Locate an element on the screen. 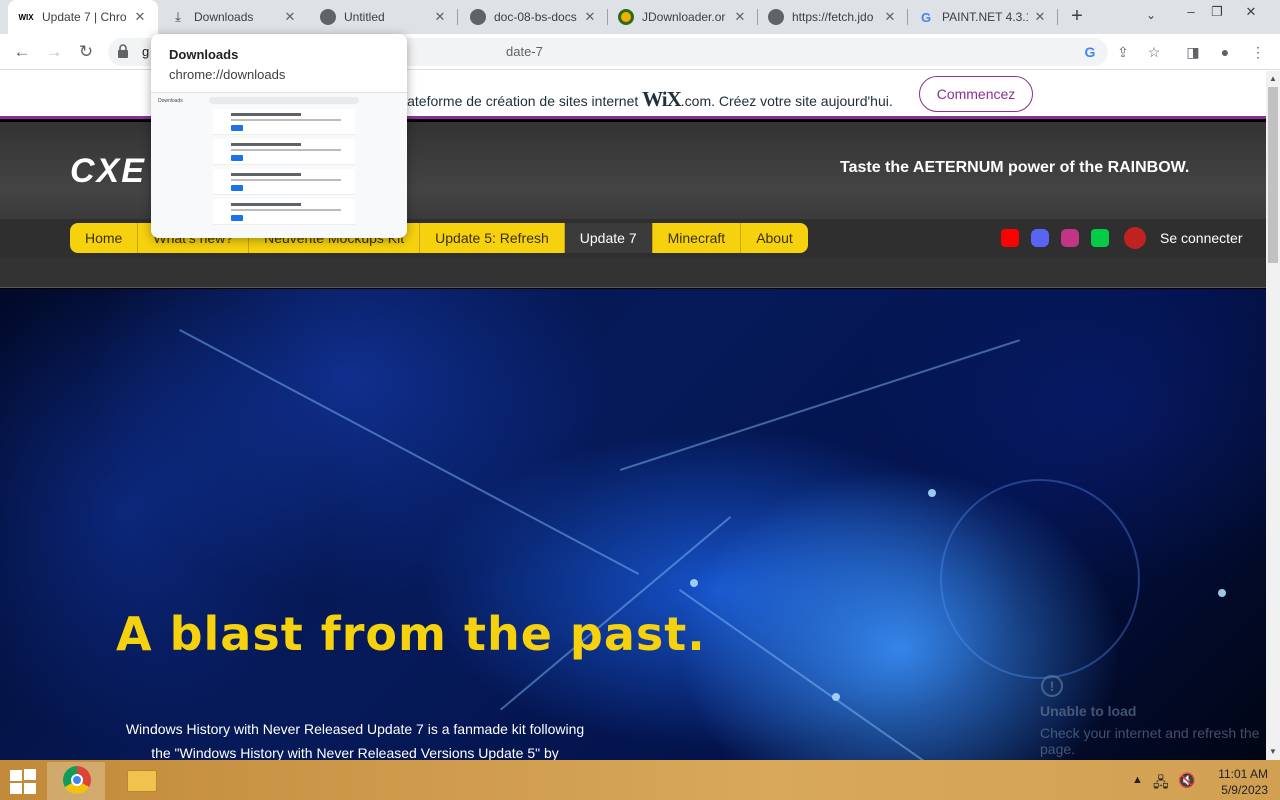 This screenshot has height=800, width=1280. folder-icon is located at coordinates (142, 781).